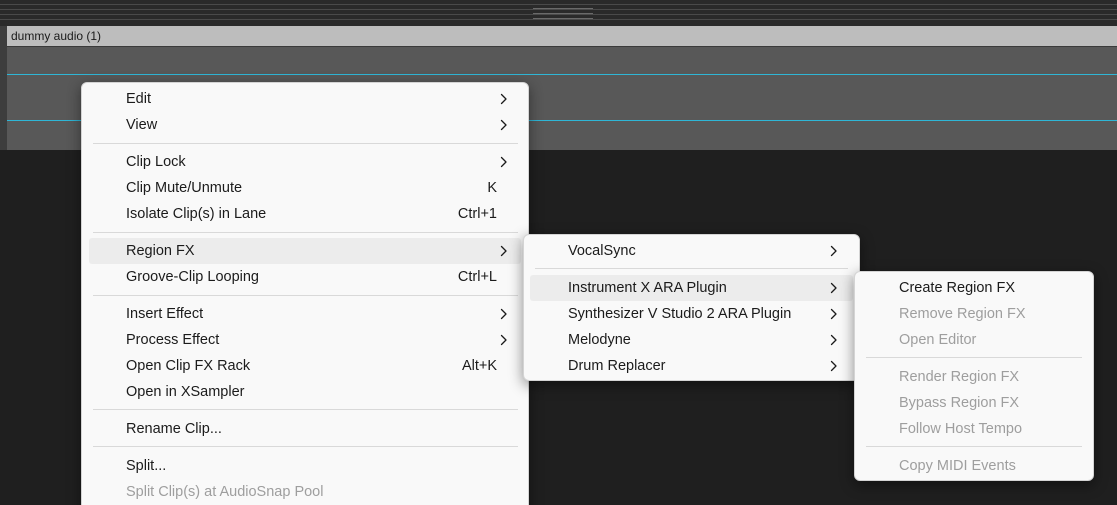  Describe the element at coordinates (599, 340) in the screenshot. I see `menu-item-label: Melodyne` at that location.